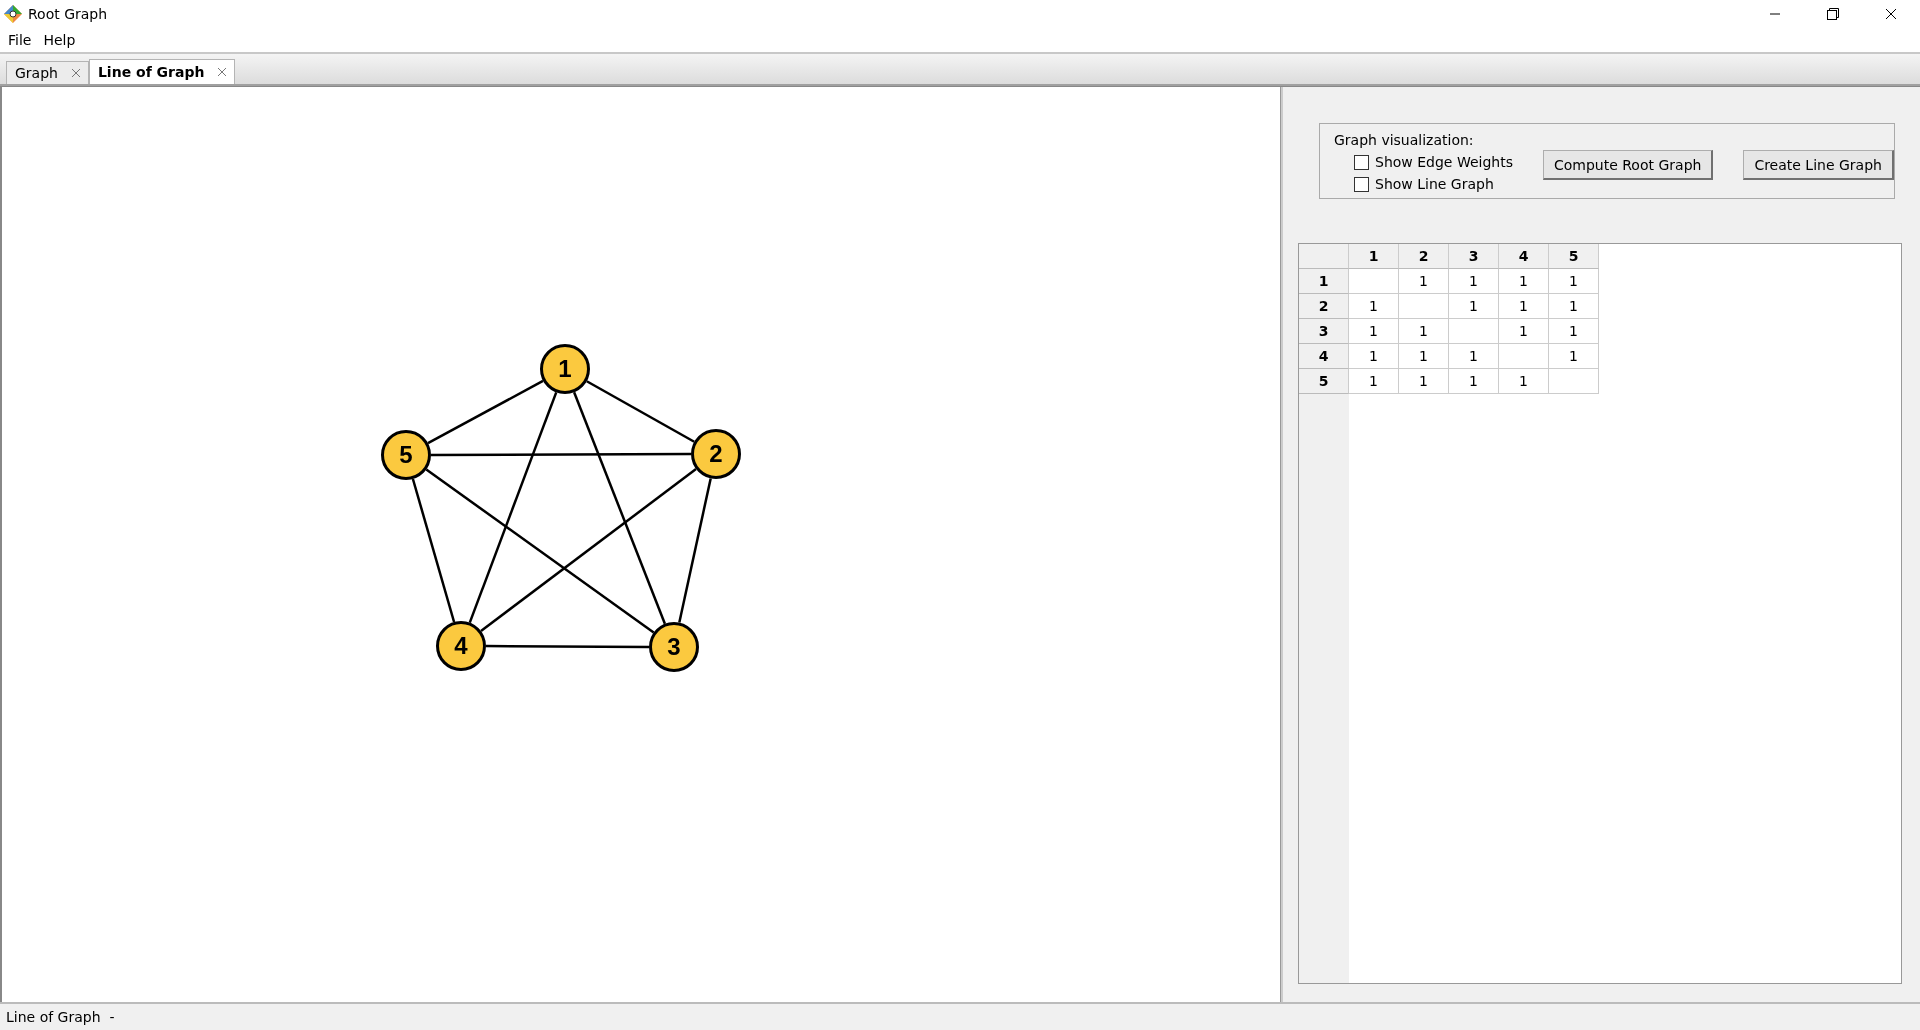  What do you see at coordinates (674, 647) in the screenshot?
I see `graph-node: 3` at bounding box center [674, 647].